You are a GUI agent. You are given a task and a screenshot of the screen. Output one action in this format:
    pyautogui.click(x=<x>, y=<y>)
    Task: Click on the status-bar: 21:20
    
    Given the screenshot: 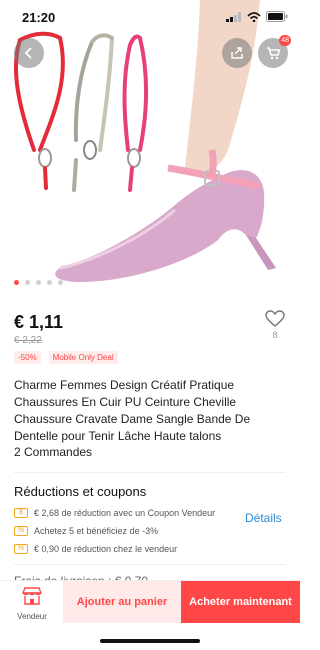 What is the action you would take?
    pyautogui.click(x=150, y=17)
    